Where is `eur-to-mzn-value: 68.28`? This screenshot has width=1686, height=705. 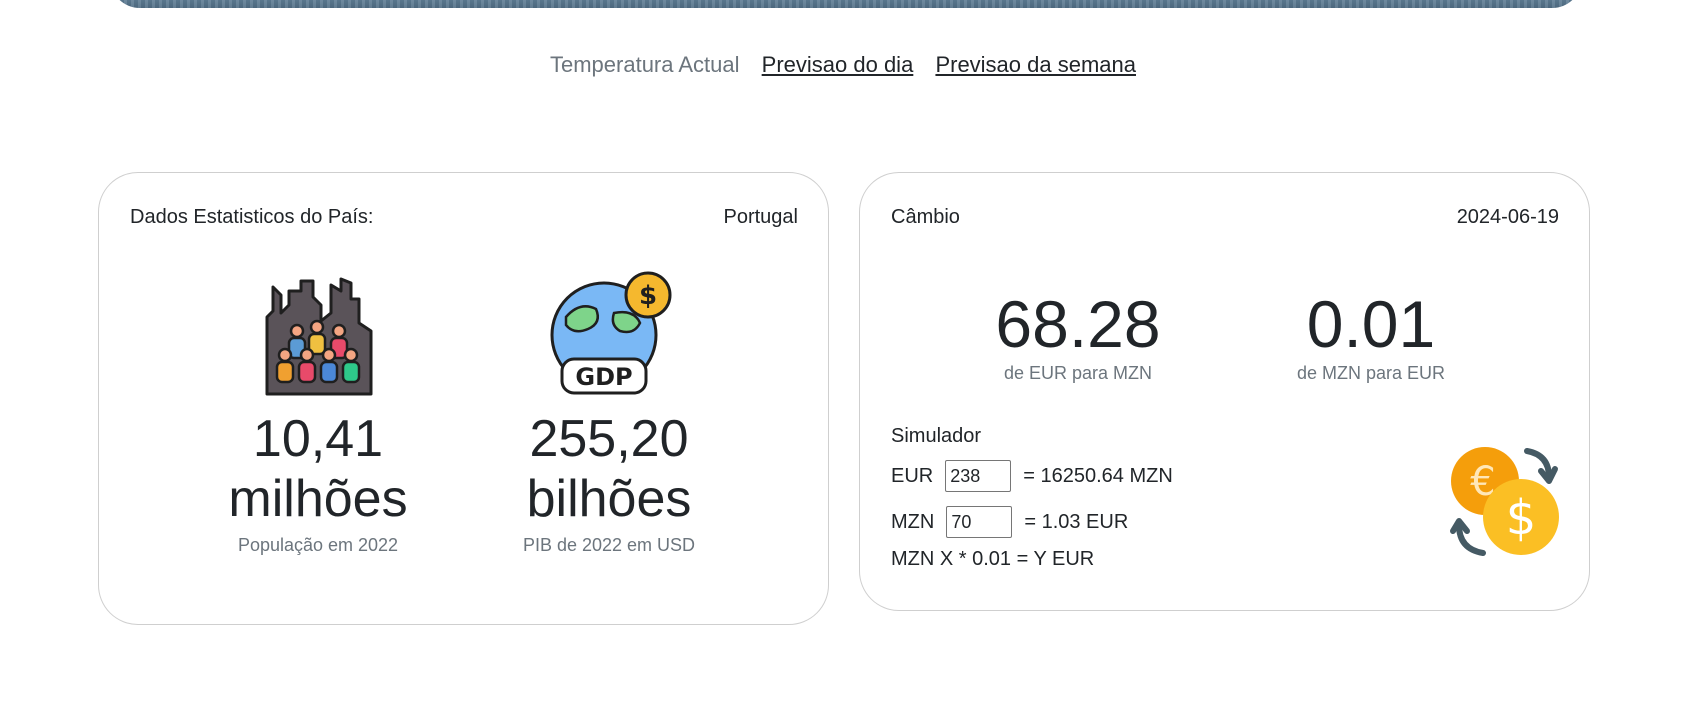 eur-to-mzn-value: 68.28 is located at coordinates (1078, 324).